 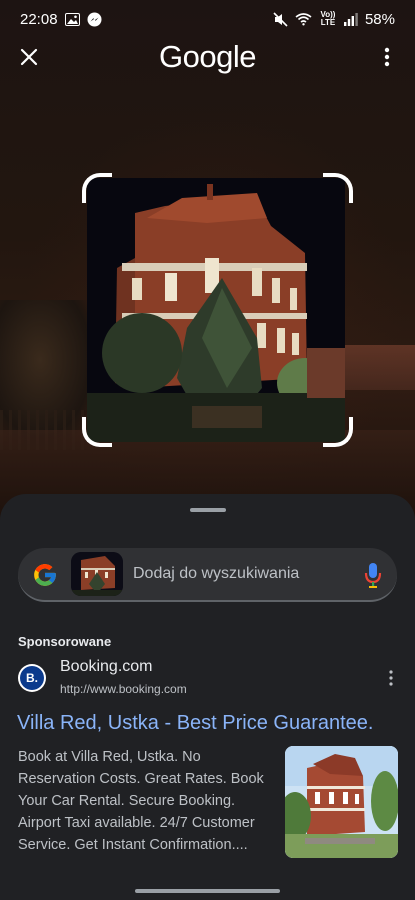 What do you see at coordinates (94, 19) in the screenshot?
I see `messenger-icon` at bounding box center [94, 19].